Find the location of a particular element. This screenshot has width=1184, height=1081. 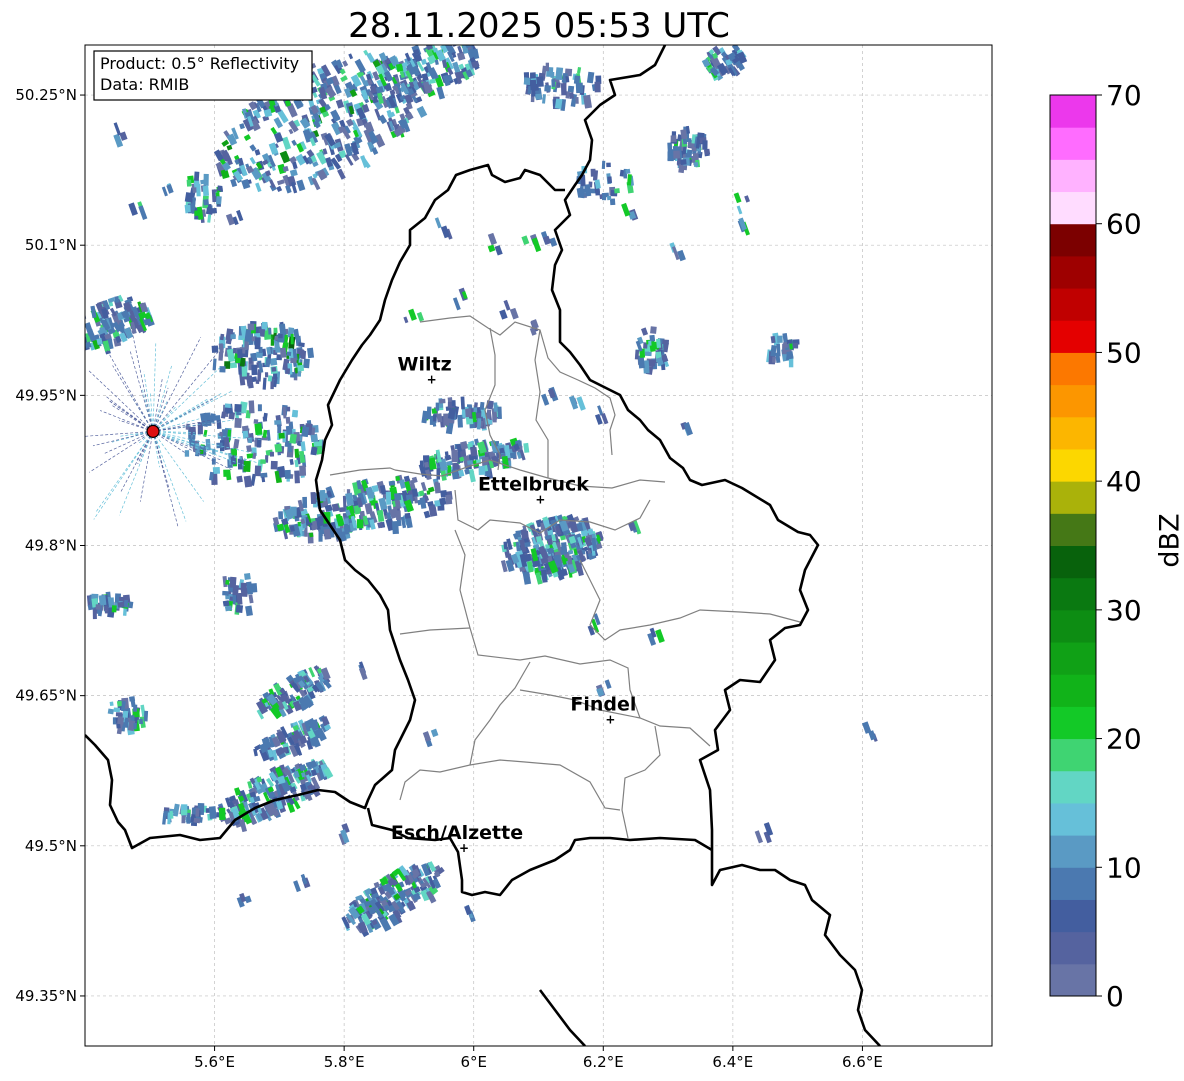

radar-site-dot is located at coordinates (153, 431).